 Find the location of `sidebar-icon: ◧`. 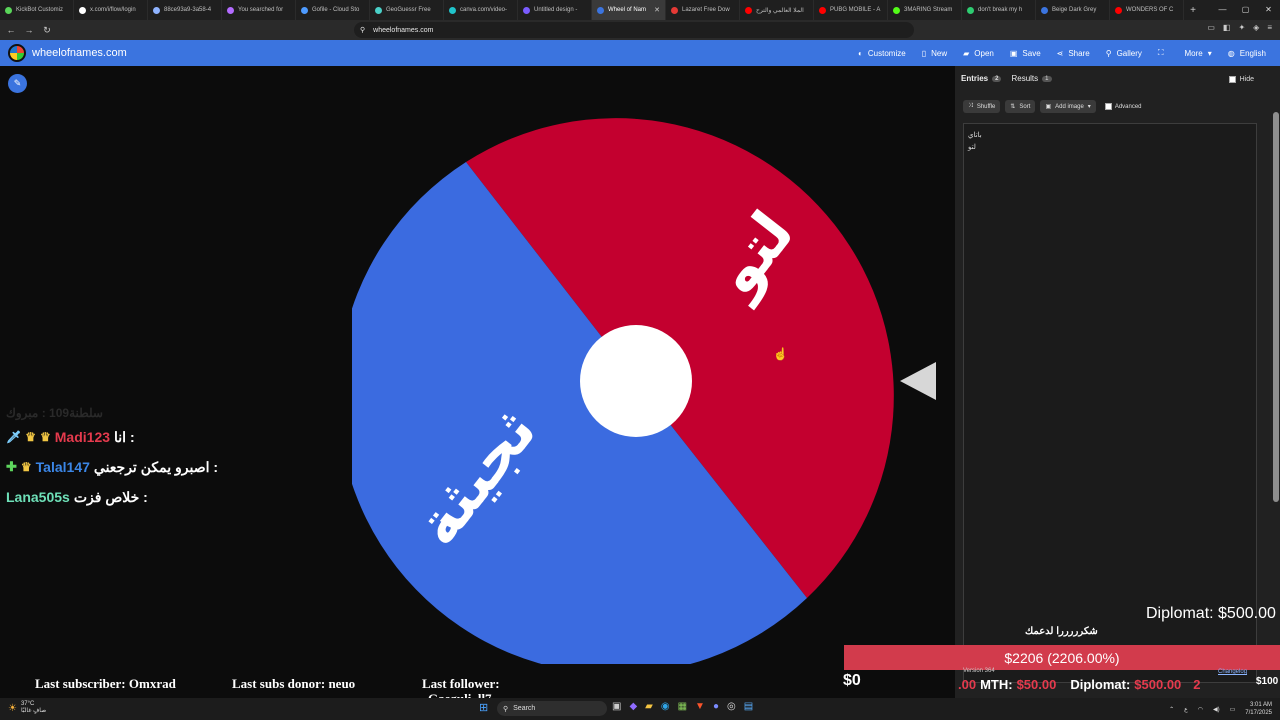

sidebar-icon: ◧ is located at coordinates (1227, 27).